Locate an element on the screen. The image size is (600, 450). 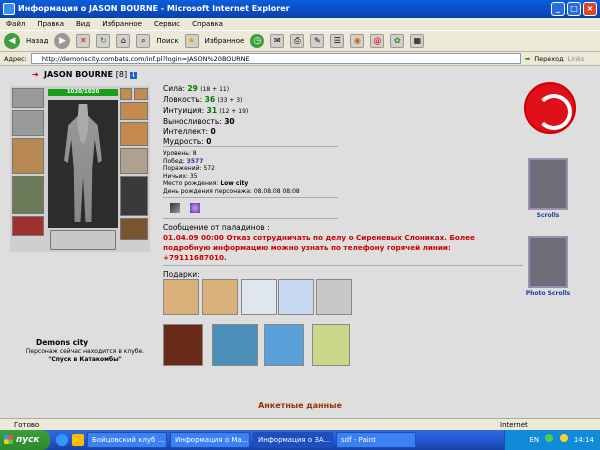
back-button: Назад is located at coordinates (37, 41).